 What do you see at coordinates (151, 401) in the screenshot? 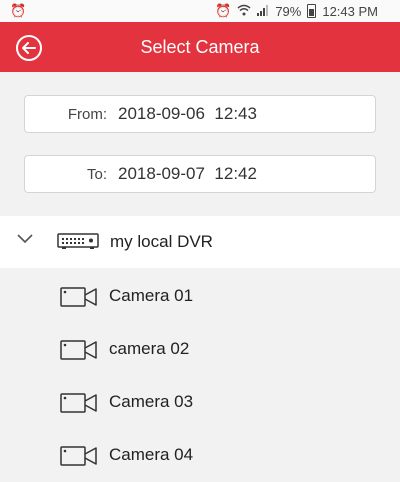
I see `camera-label: Camera 03` at bounding box center [151, 401].